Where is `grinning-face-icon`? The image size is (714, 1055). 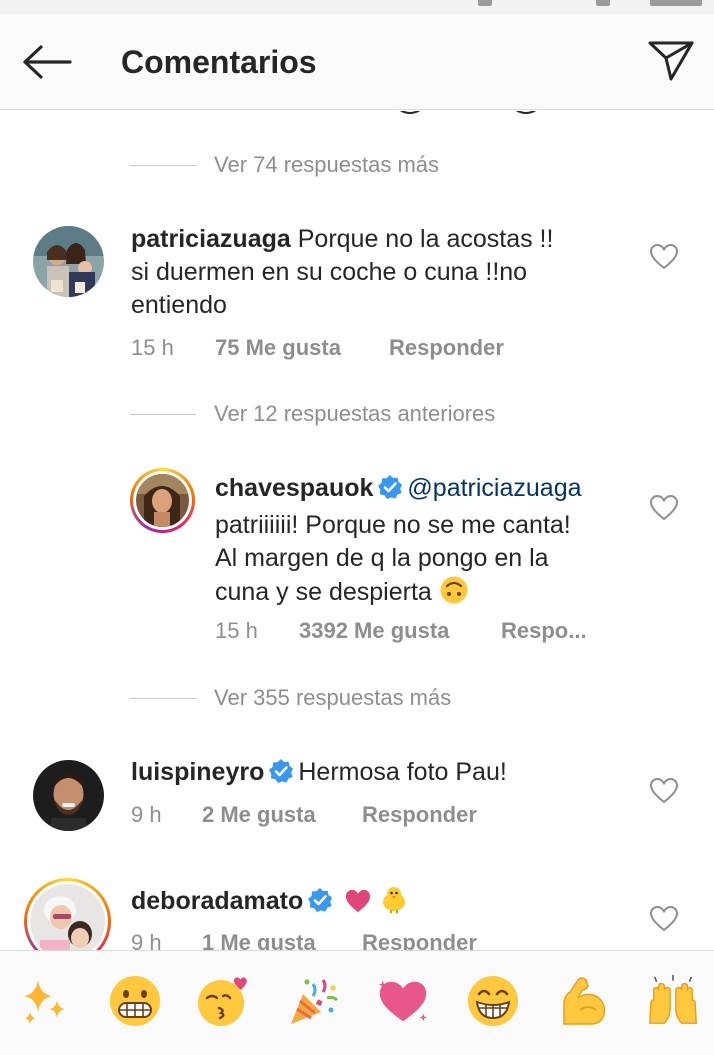 grinning-face-icon is located at coordinates (493, 1001).